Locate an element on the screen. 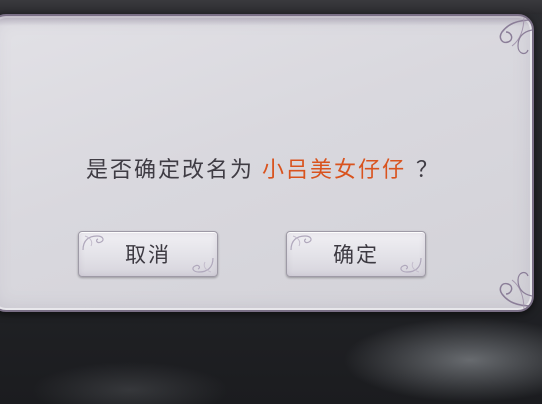 This screenshot has width=542, height=404. cancel-button-label: 取消 is located at coordinates (148, 255).